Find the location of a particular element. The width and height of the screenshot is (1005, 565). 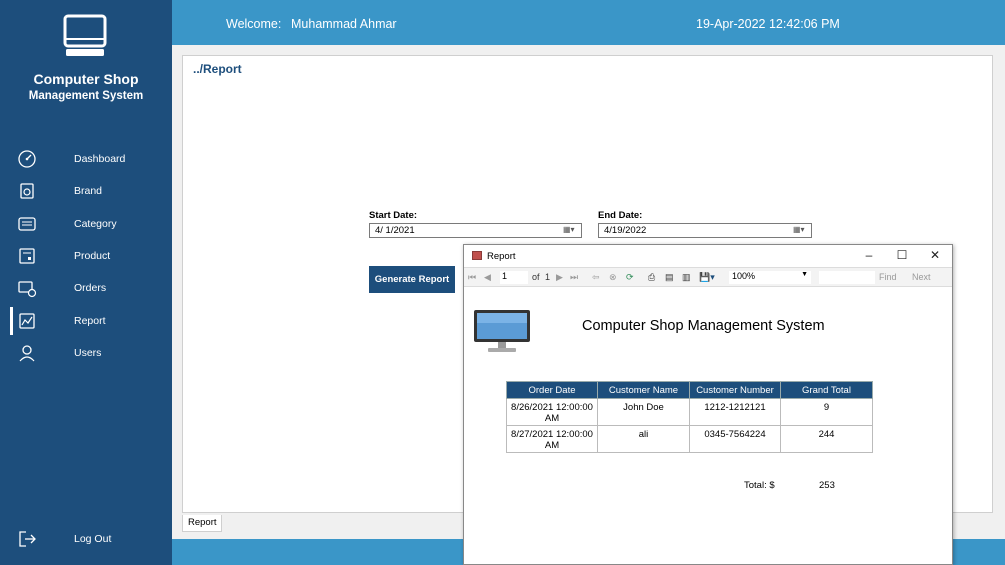

computer-logo-icon is located at coordinates (85, 35).